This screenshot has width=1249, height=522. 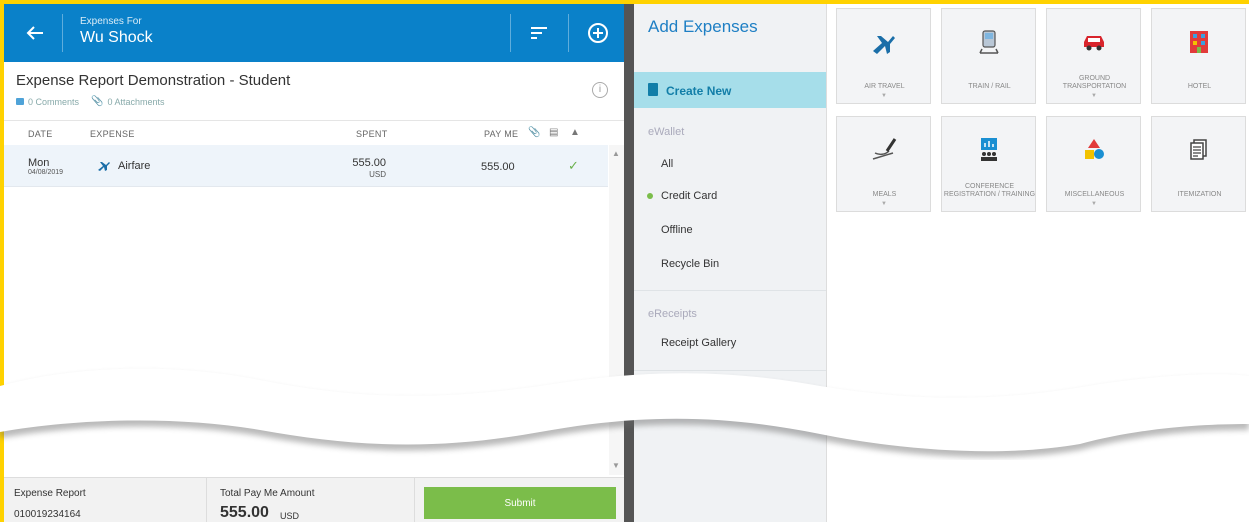 What do you see at coordinates (575, 132) in the screenshot?
I see `warning-icon: ▲` at bounding box center [575, 132].